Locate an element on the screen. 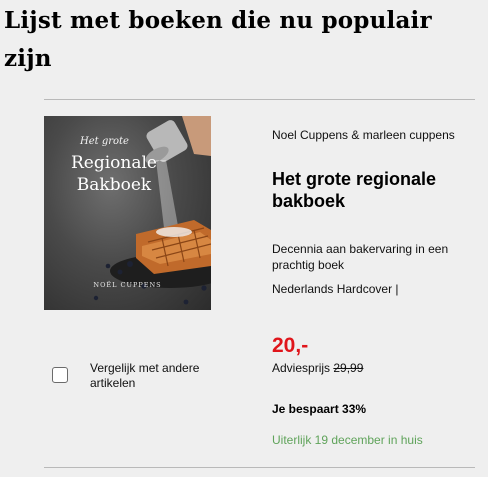 The image size is (488, 477). cover-title-line: Regionale is located at coordinates (114, 163).